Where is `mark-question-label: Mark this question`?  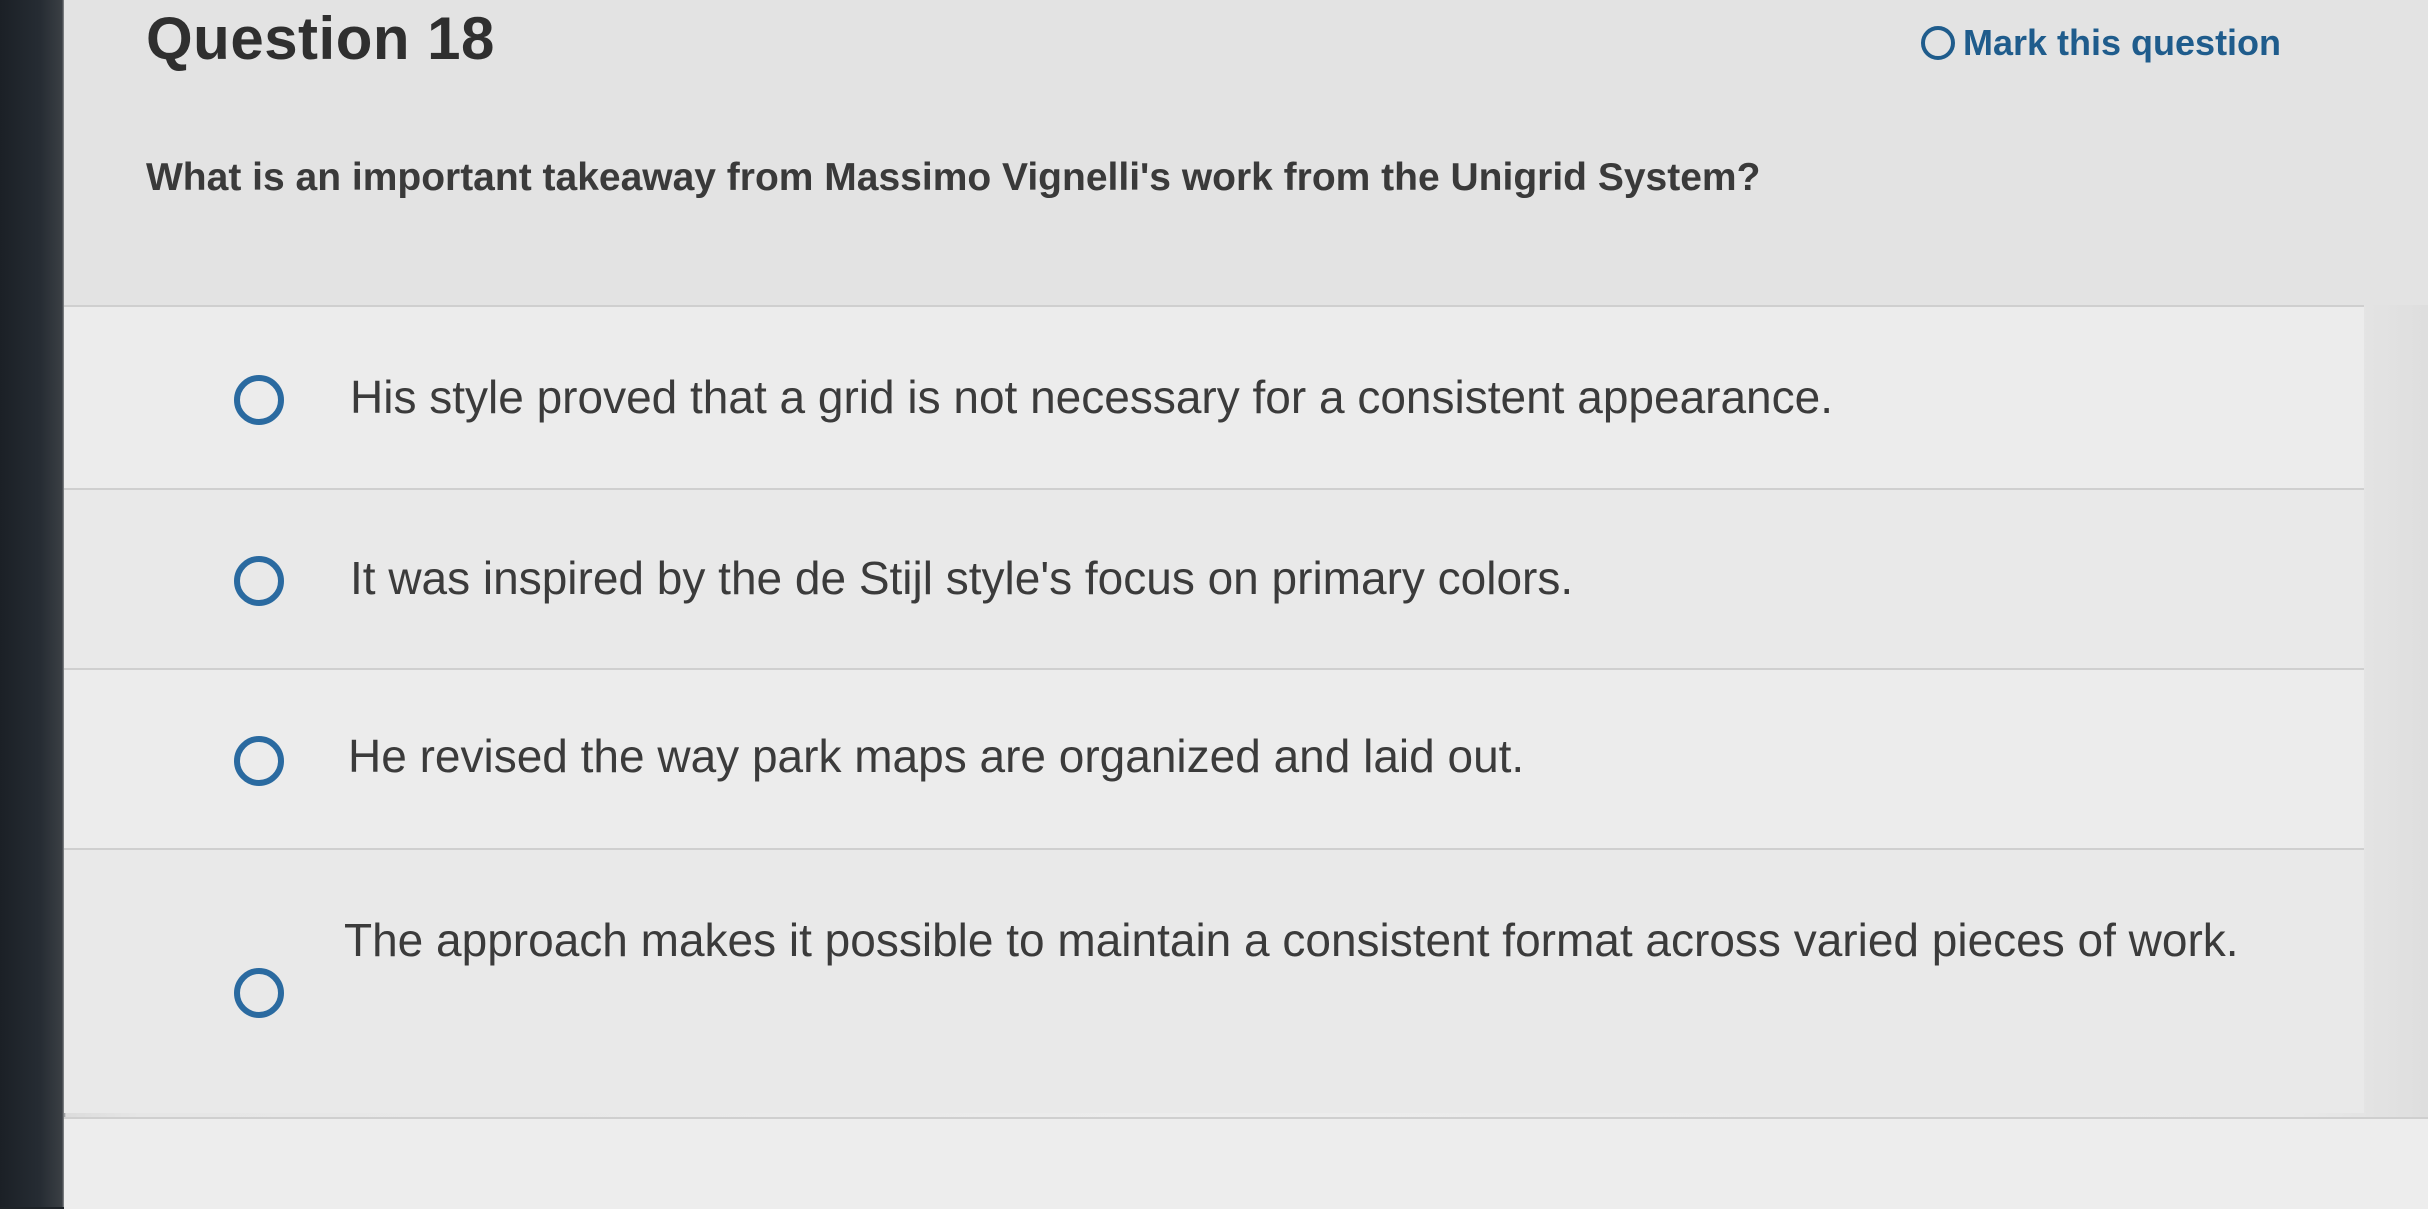
mark-question-label: Mark this question is located at coordinates (2122, 43).